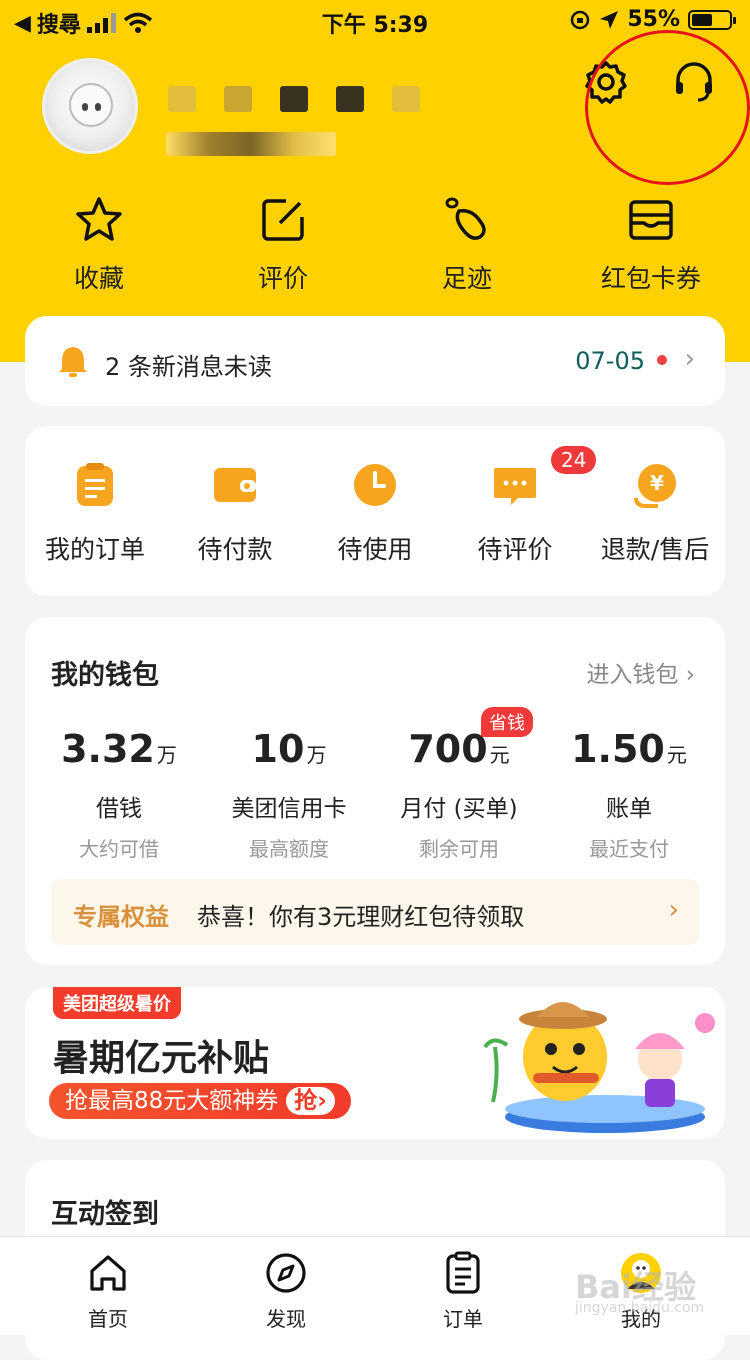 Image resolution: width=750 pixels, height=1360 pixels. Describe the element at coordinates (108, 1319) in the screenshot. I see `tab-label: 首页` at that location.